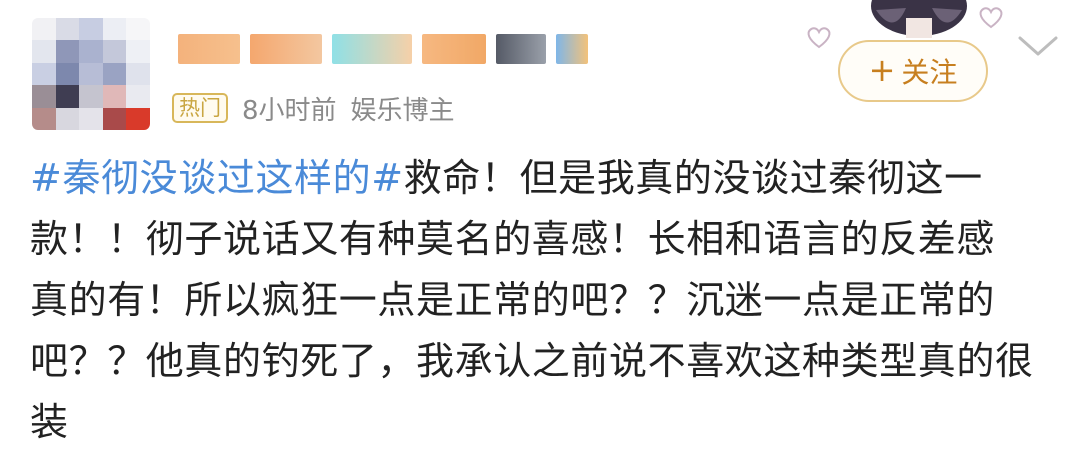 The image size is (1080, 459). Describe the element at coordinates (1038, 46) in the screenshot. I see `chevron-down-icon` at that location.